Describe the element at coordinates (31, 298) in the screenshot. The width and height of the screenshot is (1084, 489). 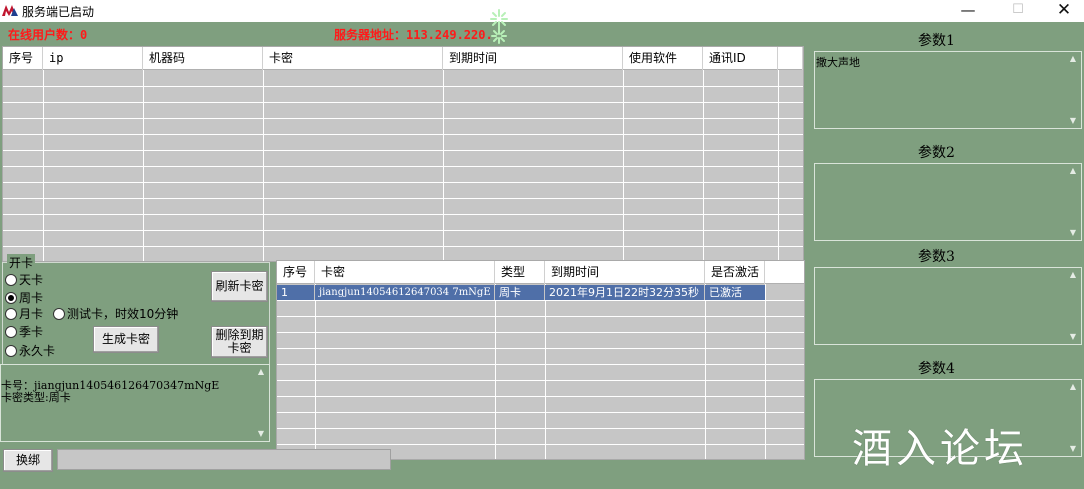
I see `radio-label: 周卡` at that location.